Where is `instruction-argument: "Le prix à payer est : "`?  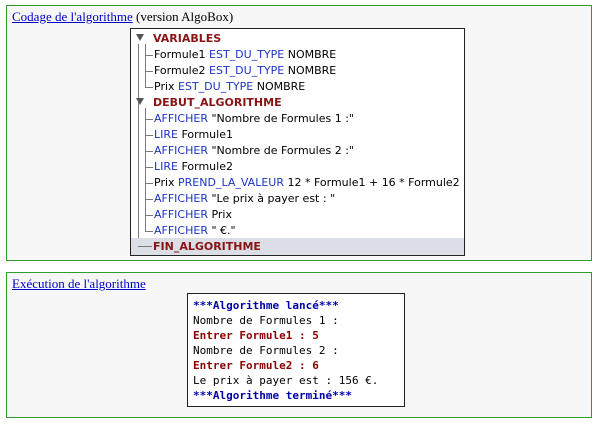 instruction-argument: "Le prix à payer est : " is located at coordinates (273, 198).